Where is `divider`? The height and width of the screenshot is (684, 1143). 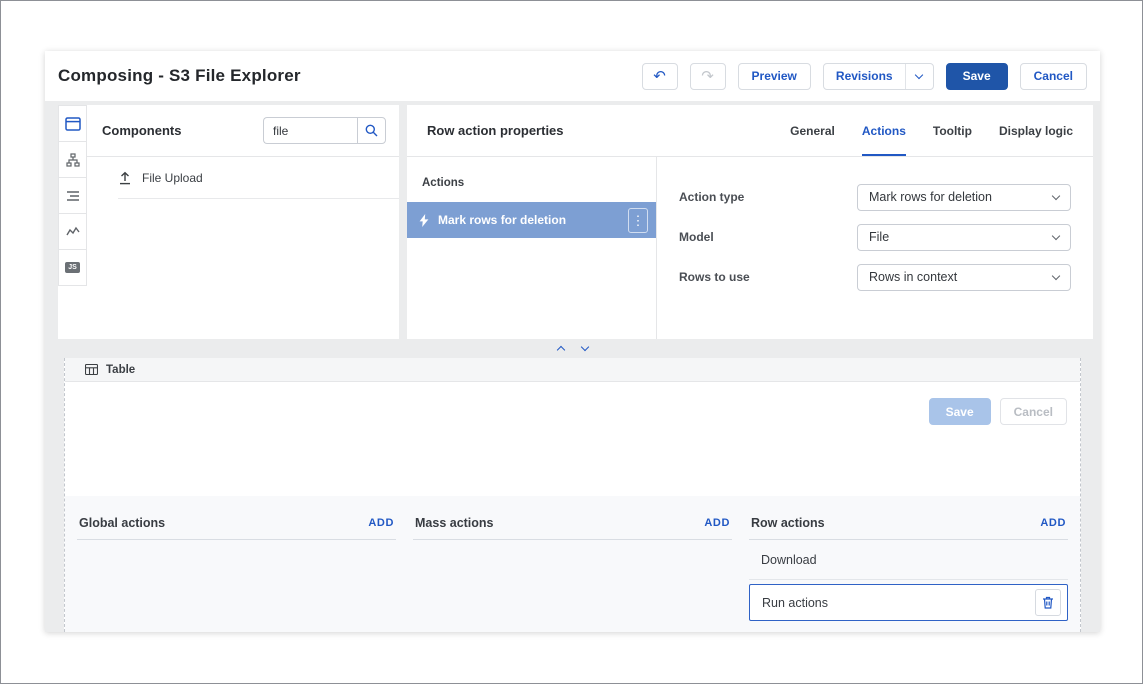
divider is located at coordinates (258, 198).